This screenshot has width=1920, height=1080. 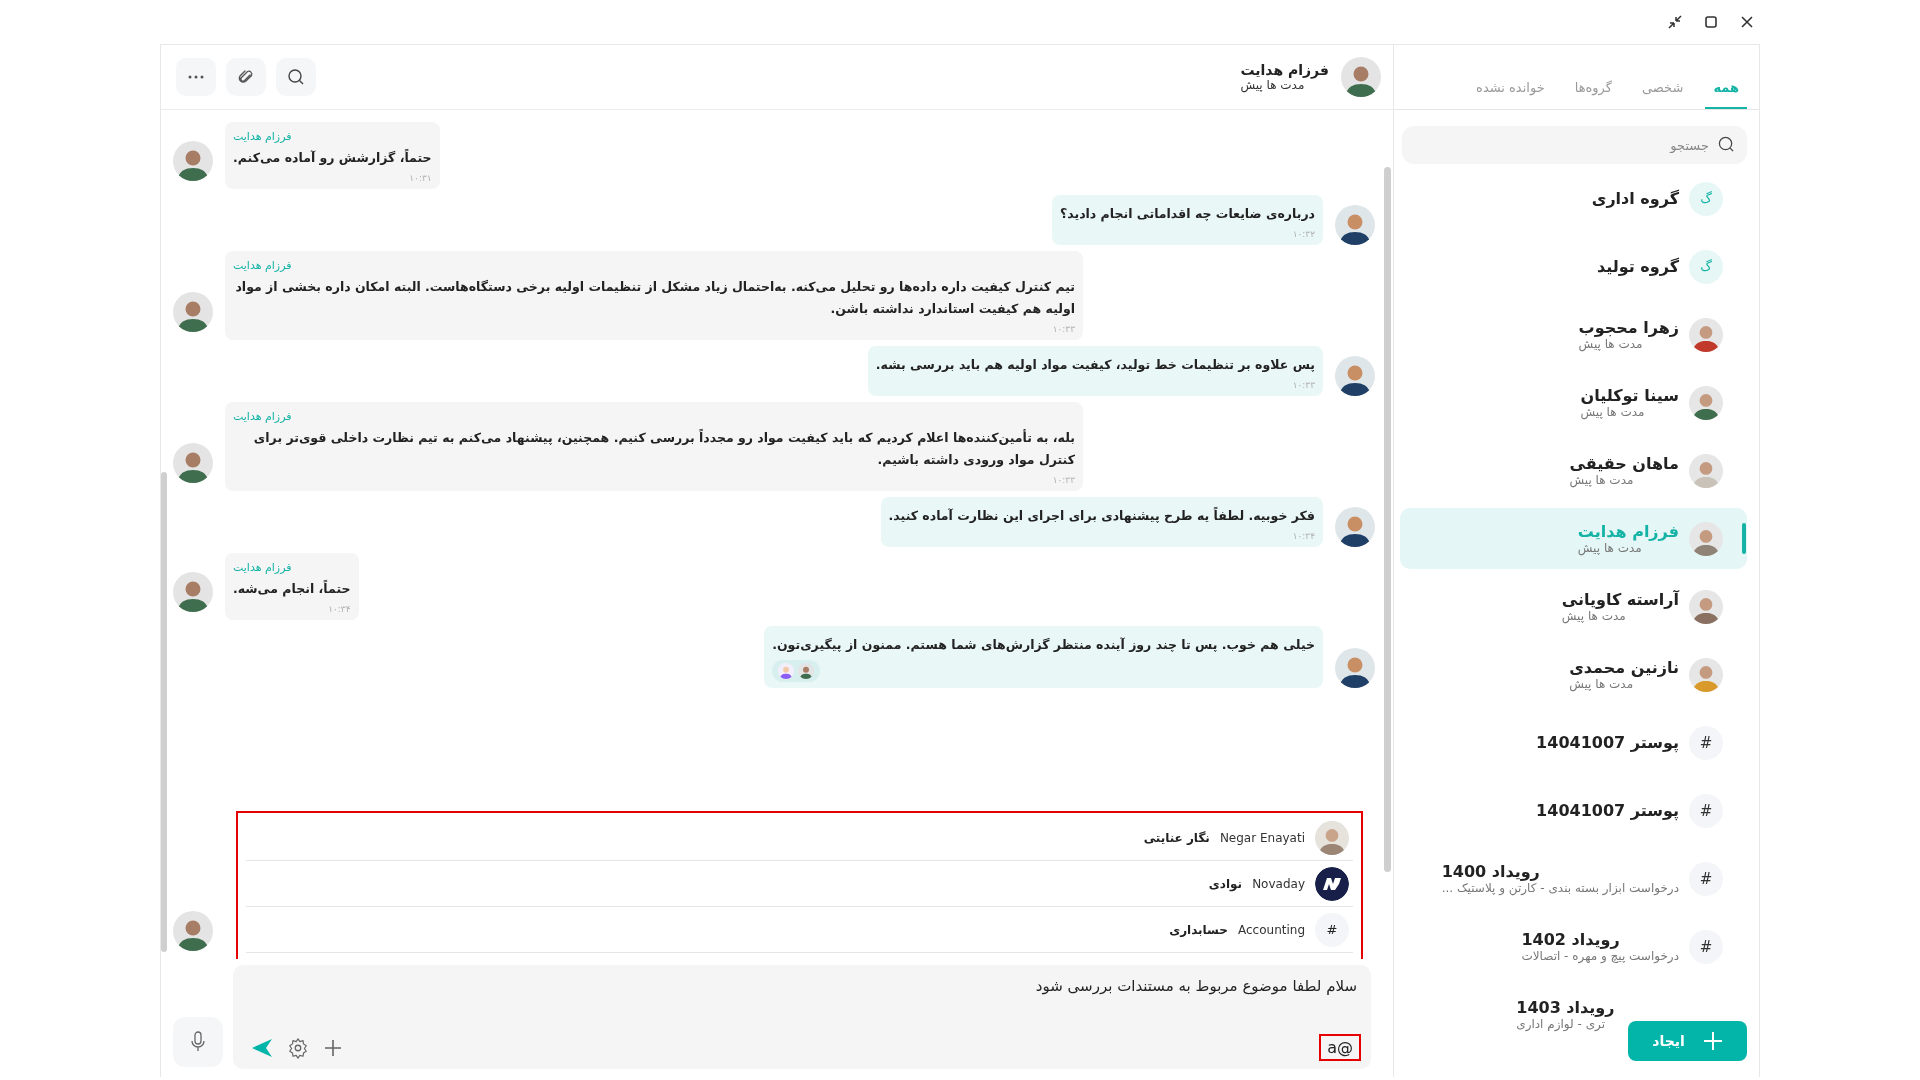 What do you see at coordinates (1284, 70) in the screenshot?
I see `contact-name: فرزام هدایت` at bounding box center [1284, 70].